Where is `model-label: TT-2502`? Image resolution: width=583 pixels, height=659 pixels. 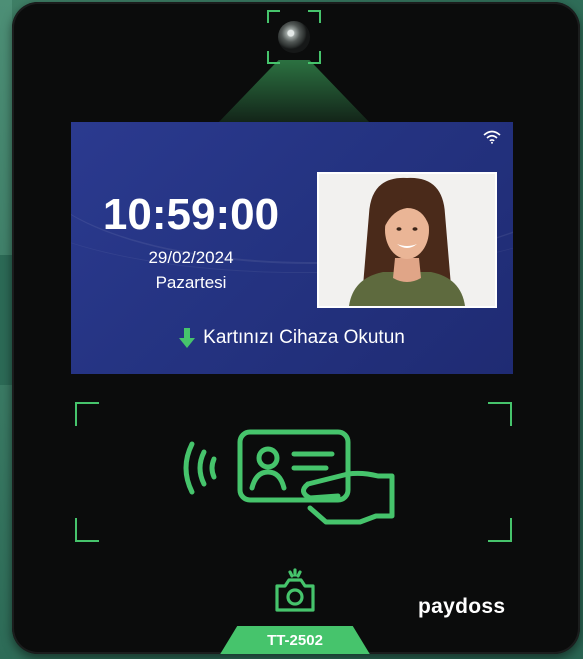 model-label: TT-2502 is located at coordinates (295, 640).